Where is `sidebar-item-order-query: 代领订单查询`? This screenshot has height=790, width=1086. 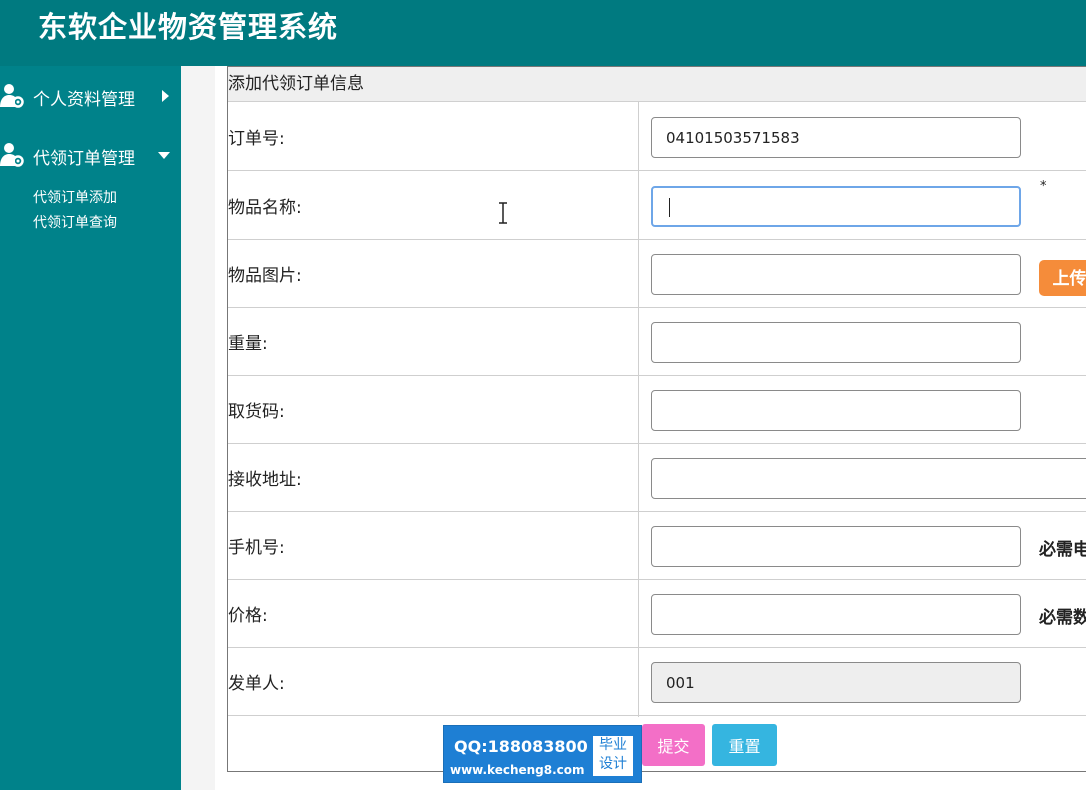
sidebar-item-order-query: 代领订单查询 is located at coordinates (75, 222).